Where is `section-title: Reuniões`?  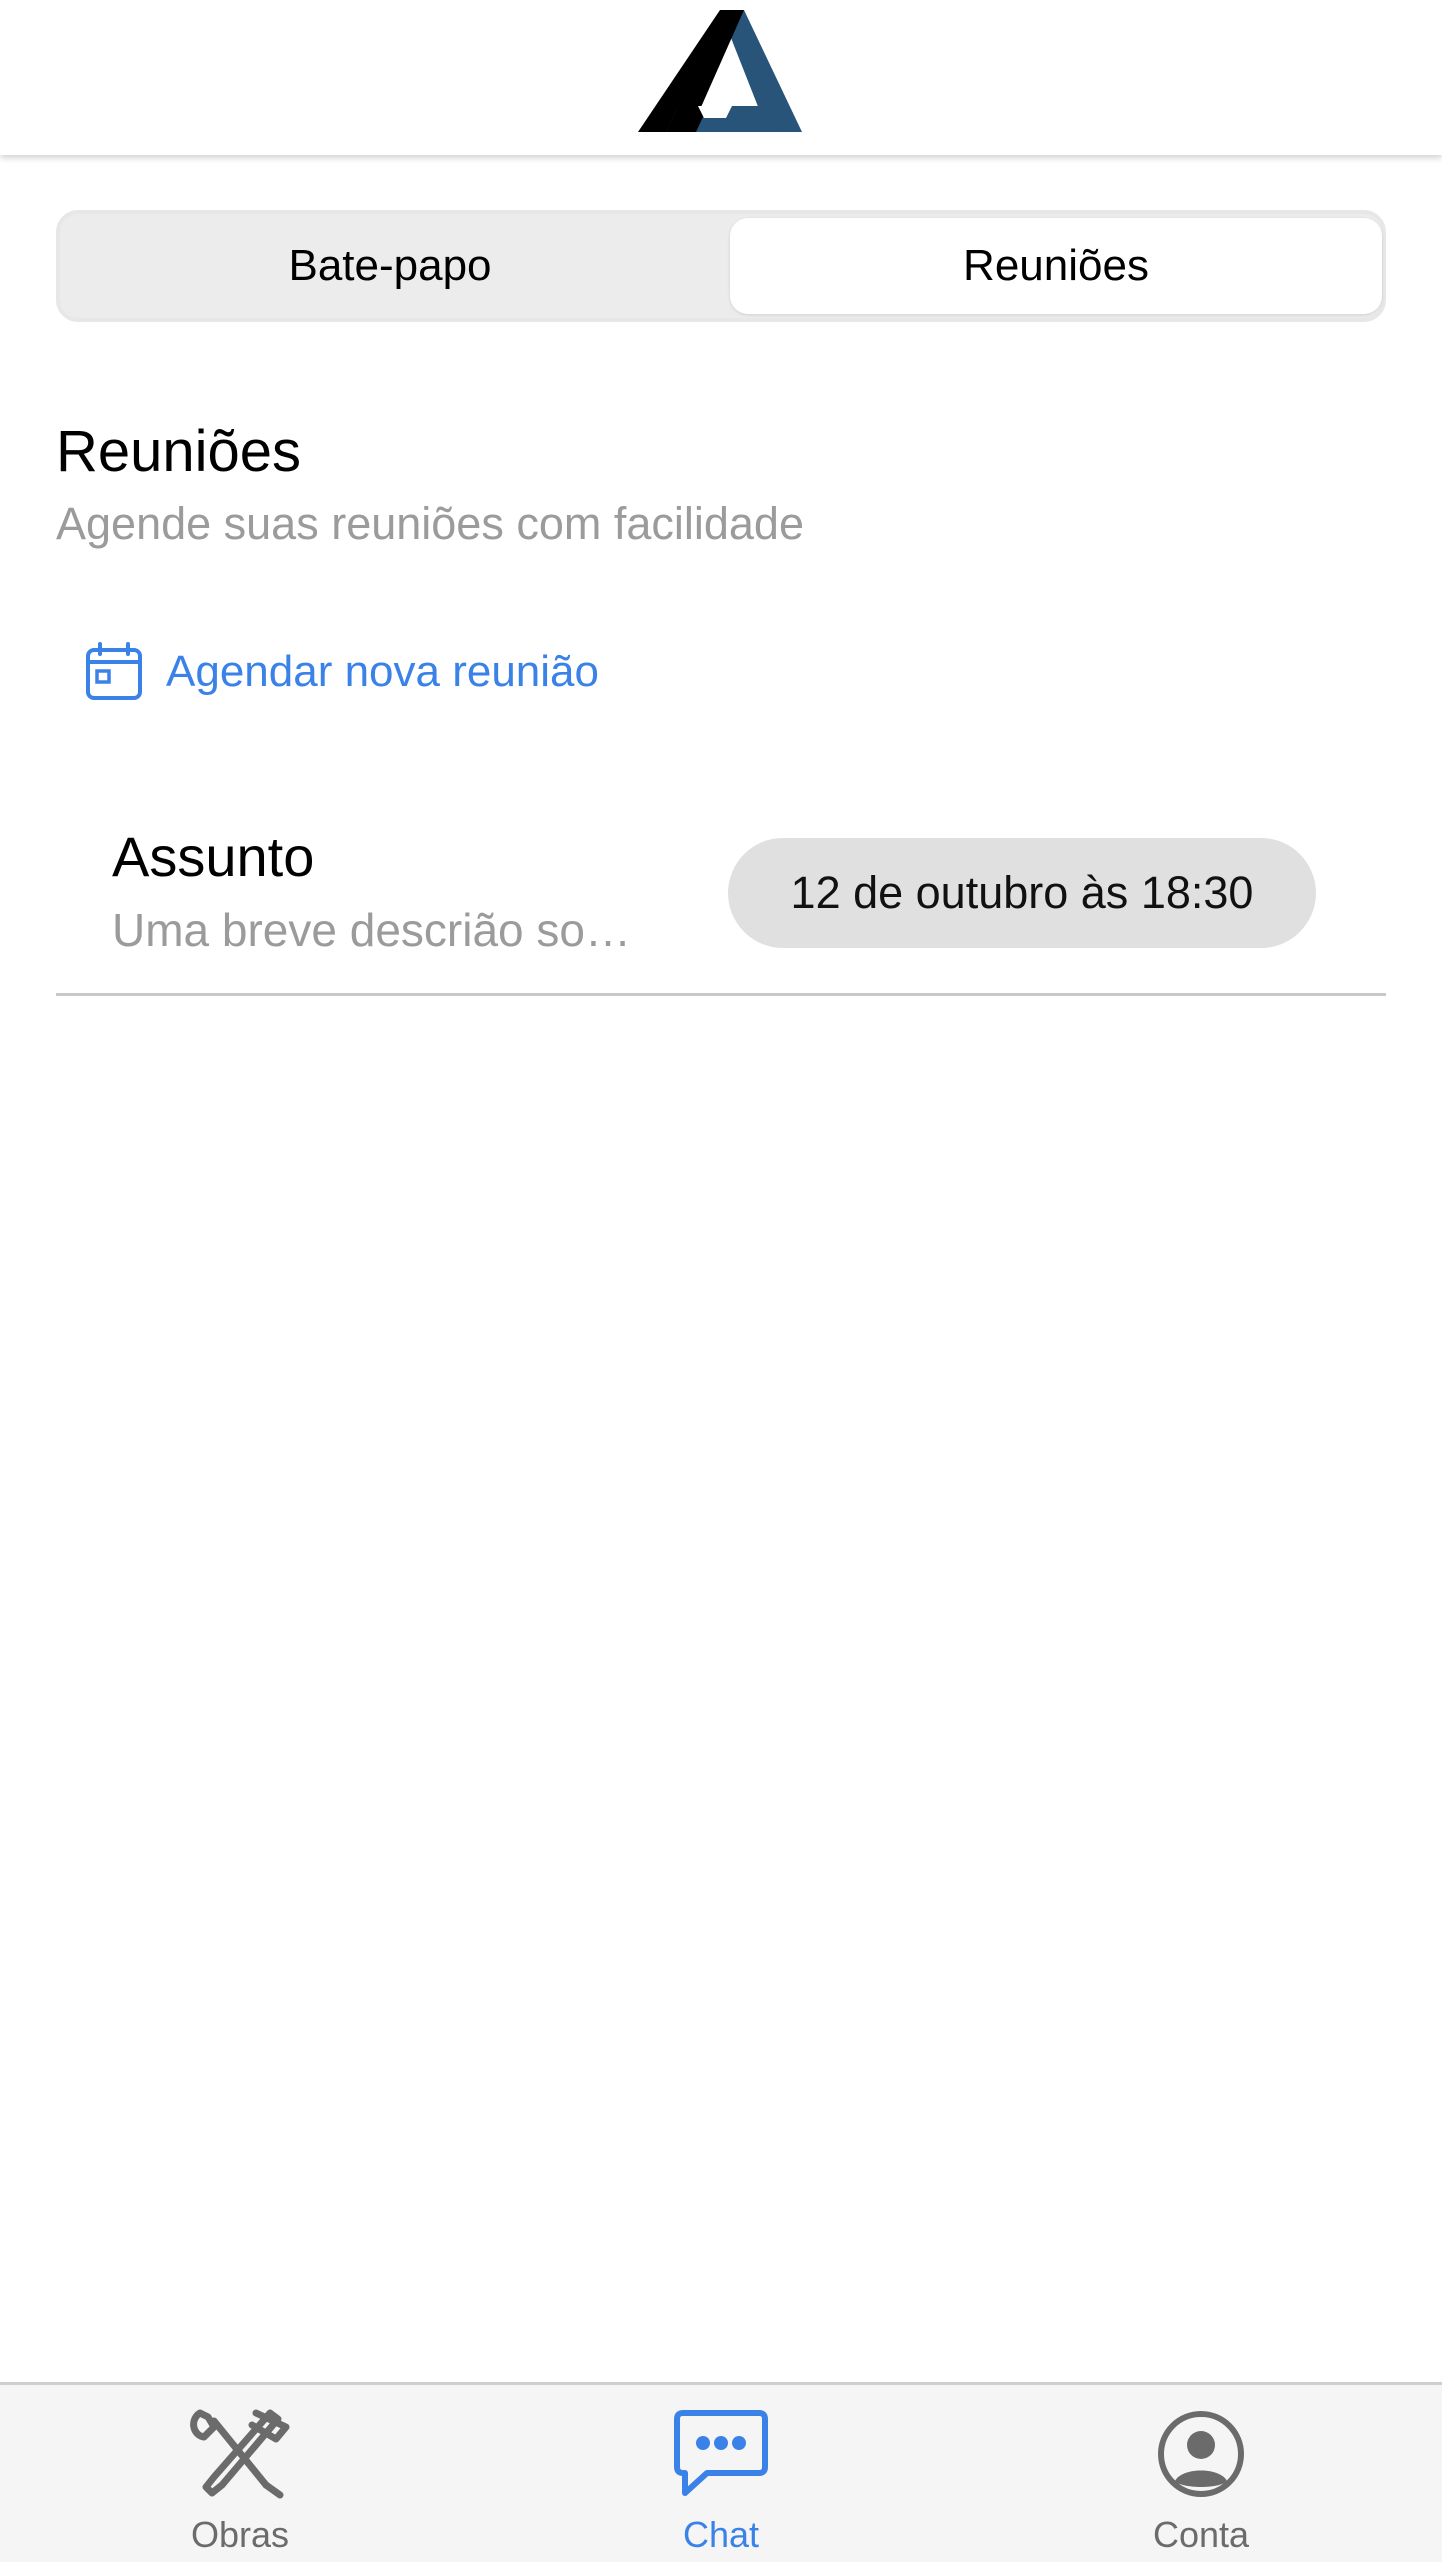 section-title: Reuniões is located at coordinates (179, 451).